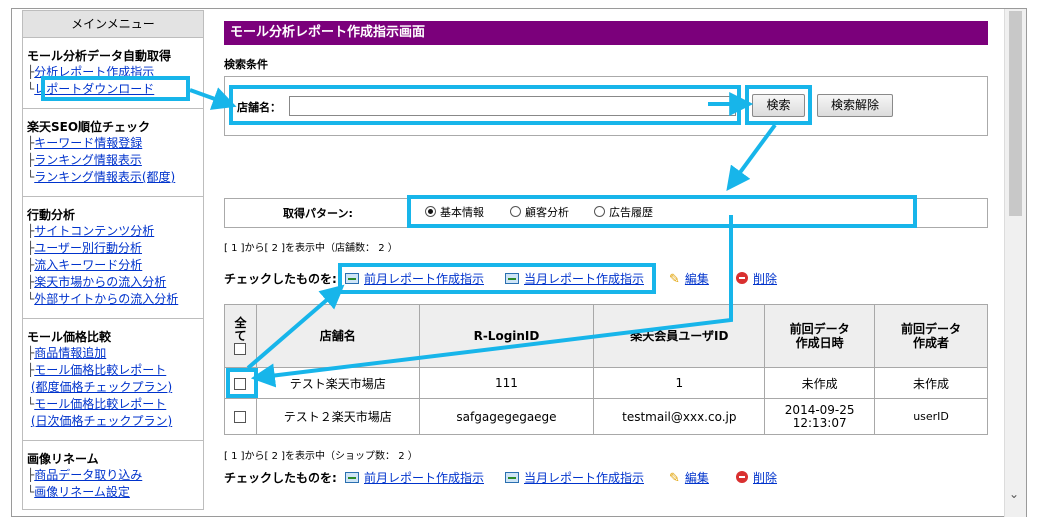 Image resolution: width=1037 pixels, height=525 pixels. What do you see at coordinates (295, 327) in the screenshot?
I see `arrow-to-report-links` at bounding box center [295, 327].